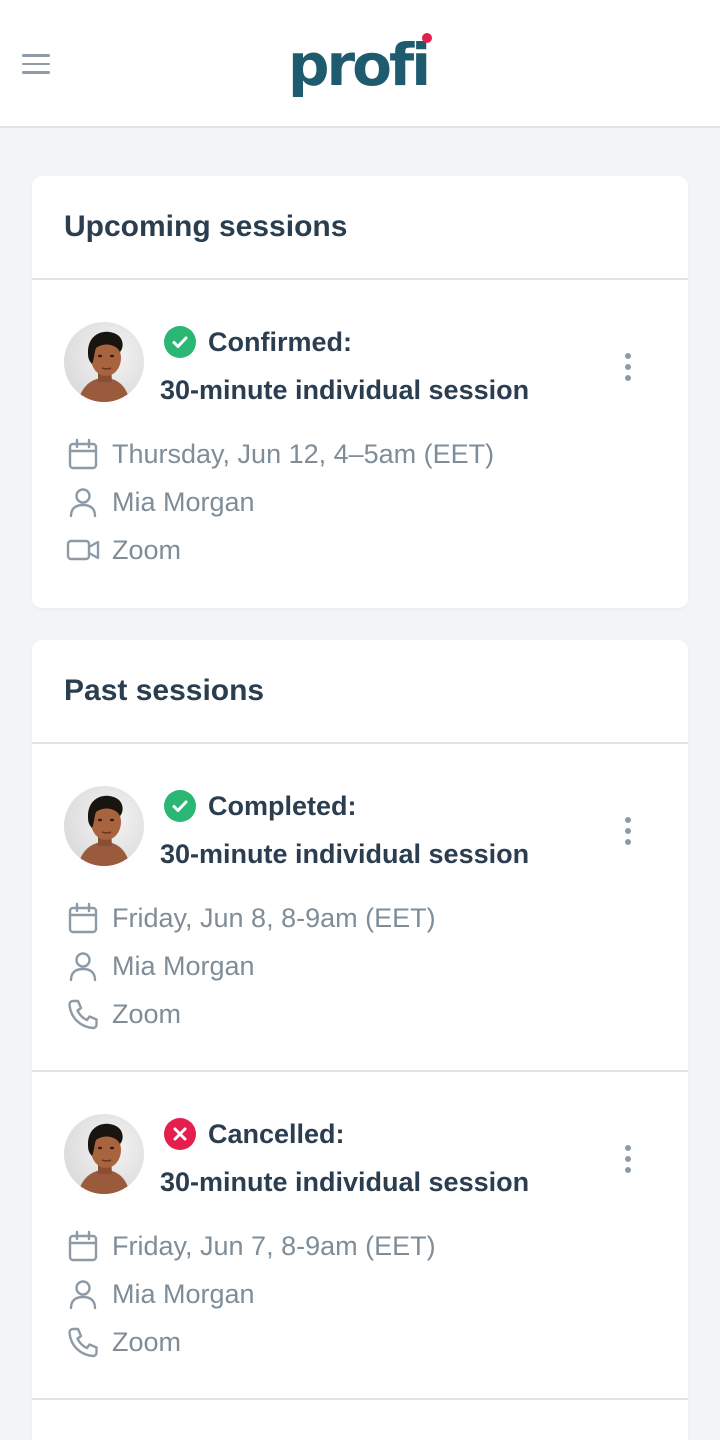  Describe the element at coordinates (274, 1246) in the screenshot. I see `datetime-text: Friday, Jun 7, 8-9am (EET)` at that location.